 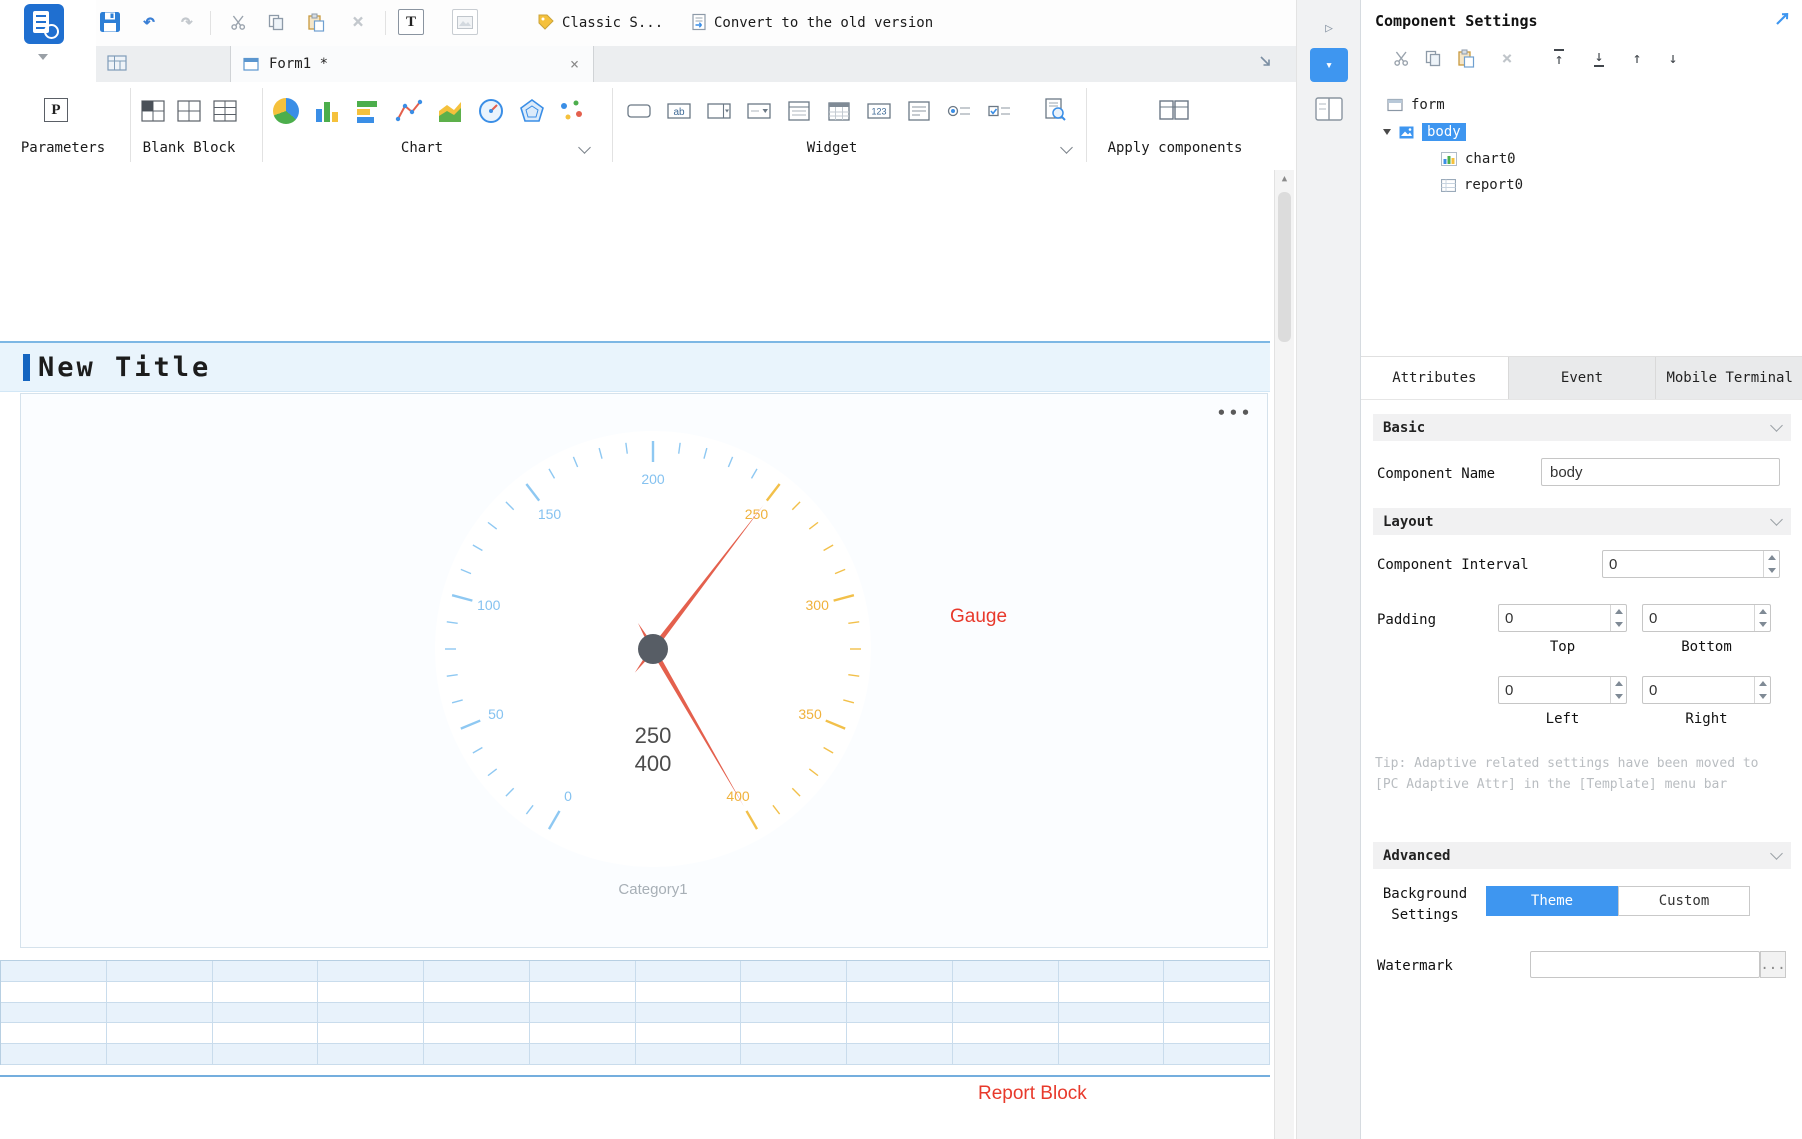 I want to click on padding-right-stepper, so click(x=1706, y=690).